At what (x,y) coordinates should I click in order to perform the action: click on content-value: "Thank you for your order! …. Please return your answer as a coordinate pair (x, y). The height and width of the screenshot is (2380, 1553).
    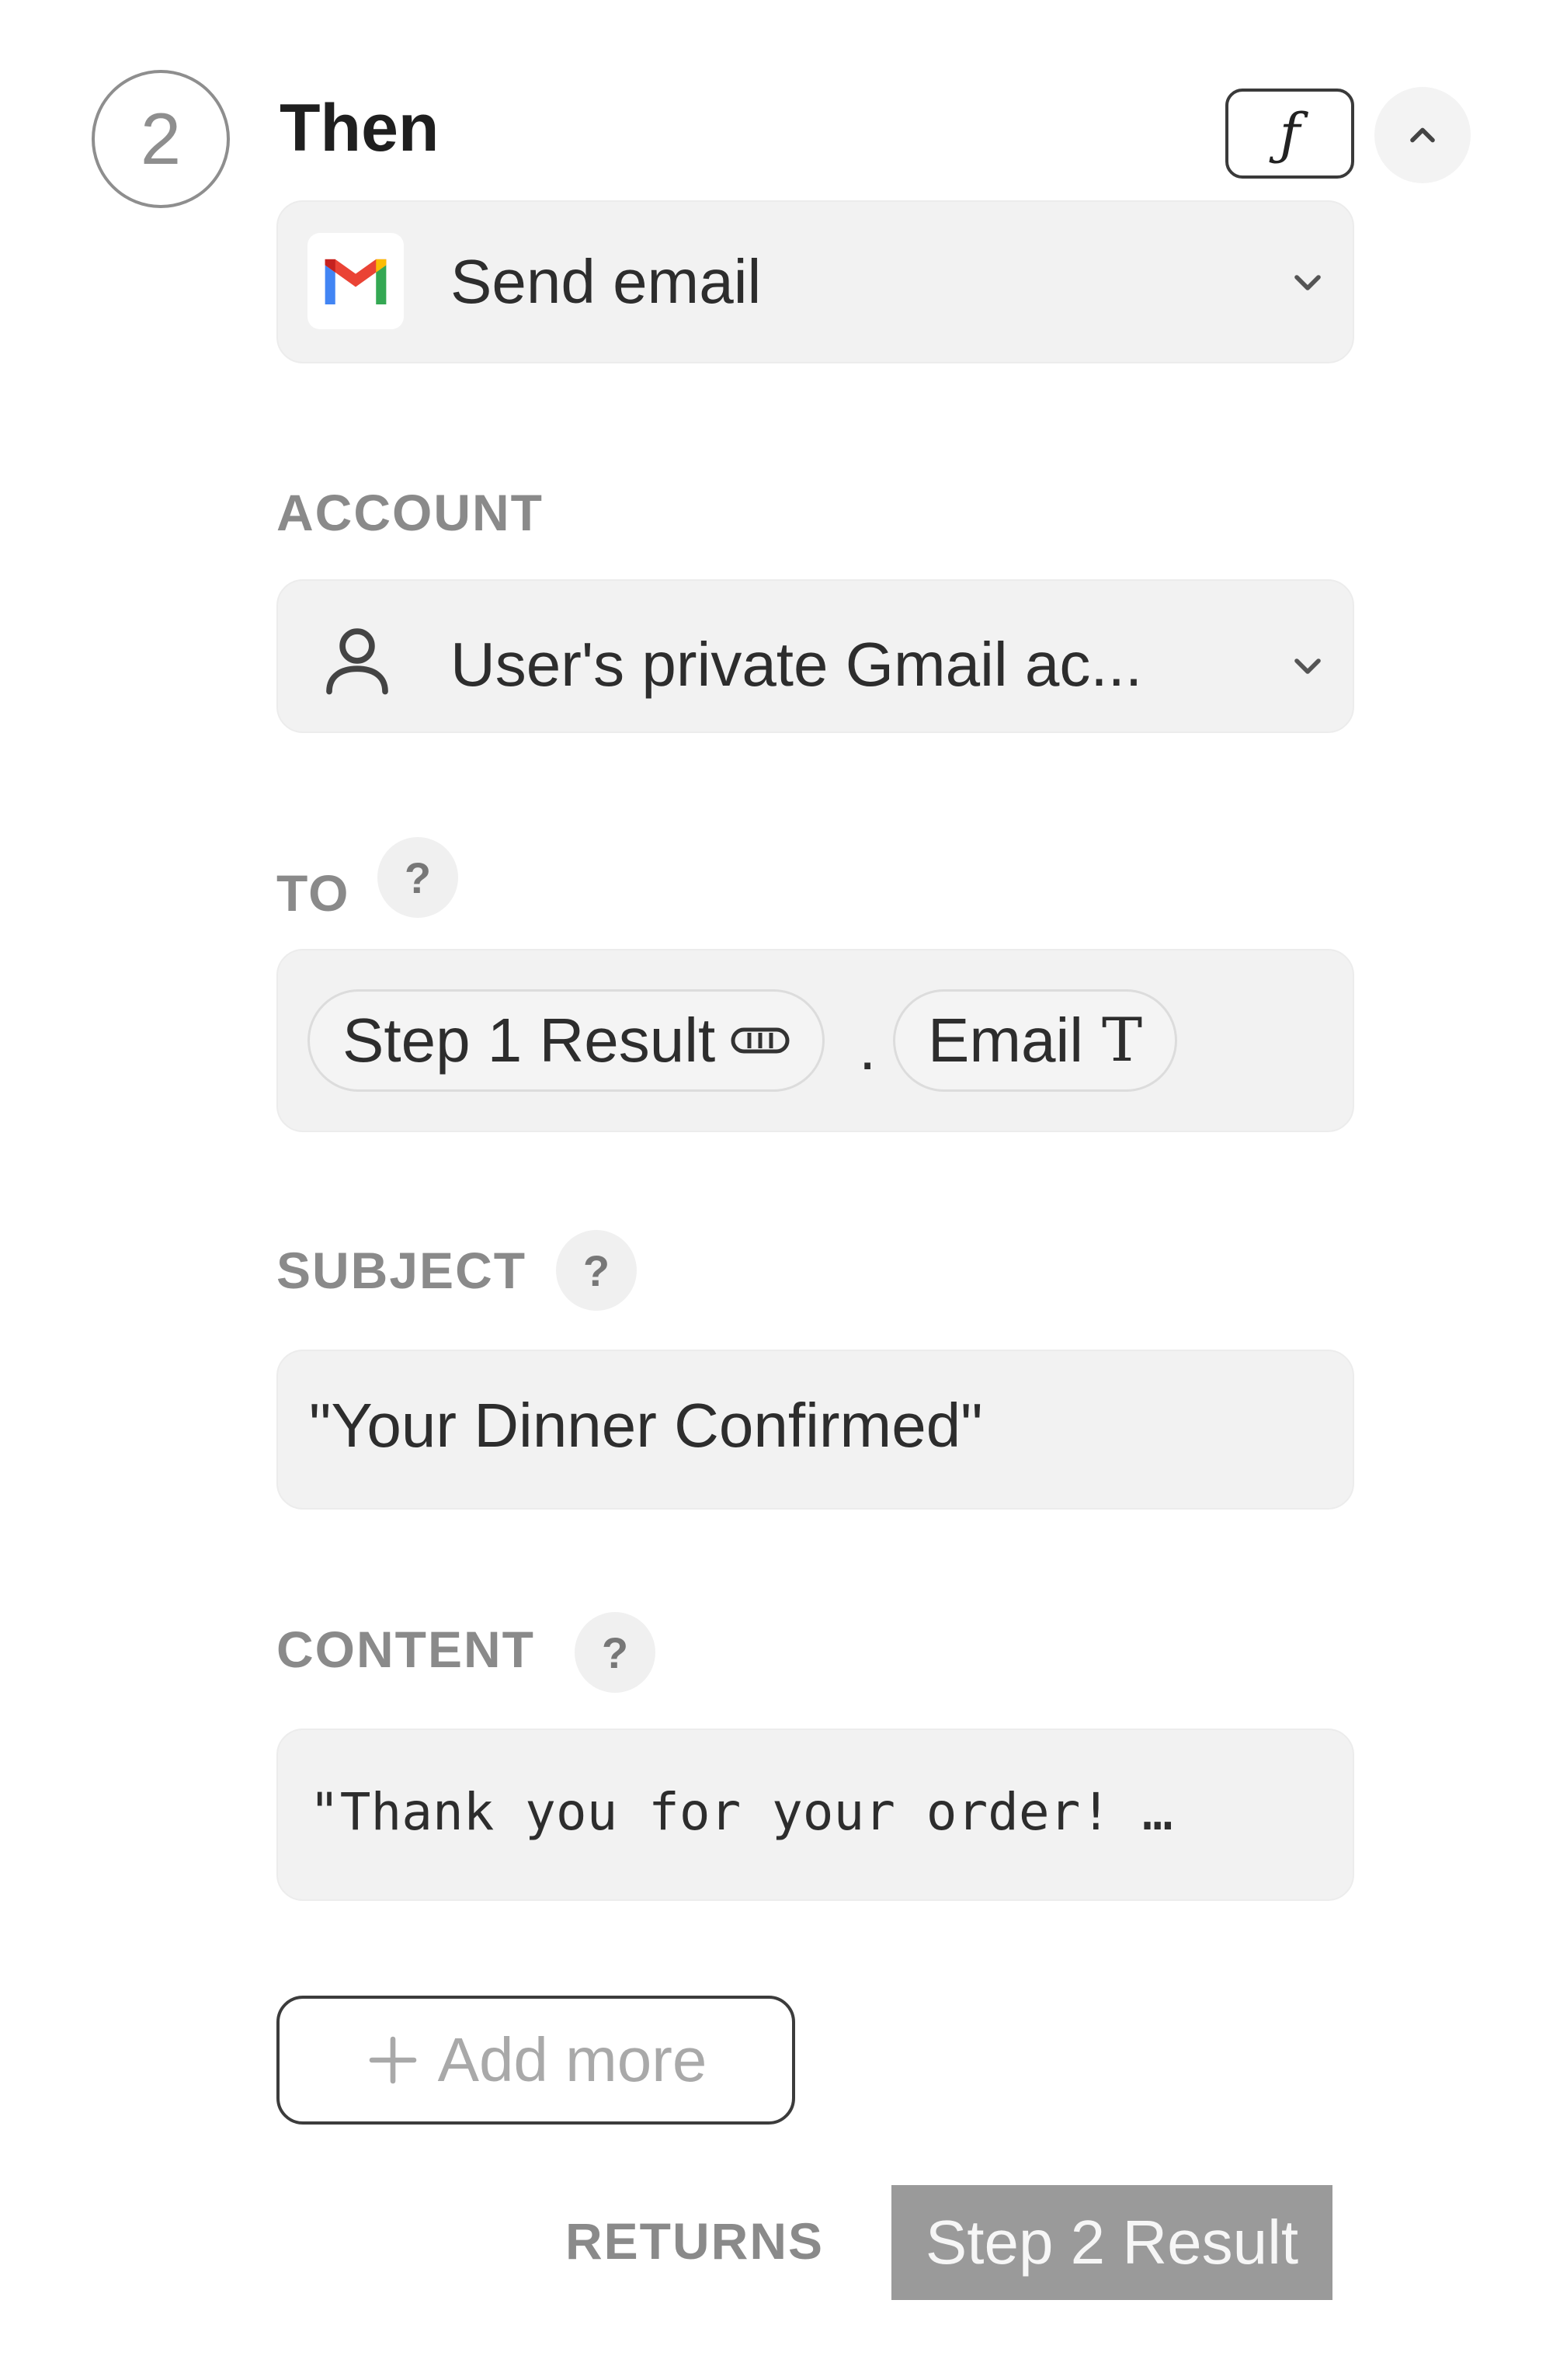
    Looking at the image, I should click on (741, 1812).